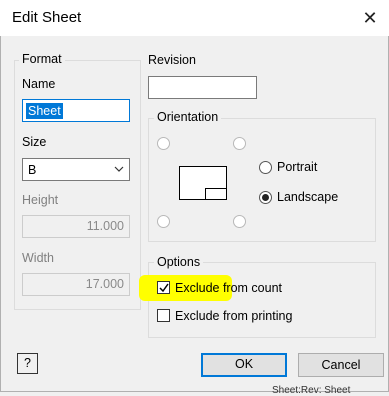 The height and width of the screenshot is (396, 389). I want to click on format-group-label: Format, so click(42, 59).